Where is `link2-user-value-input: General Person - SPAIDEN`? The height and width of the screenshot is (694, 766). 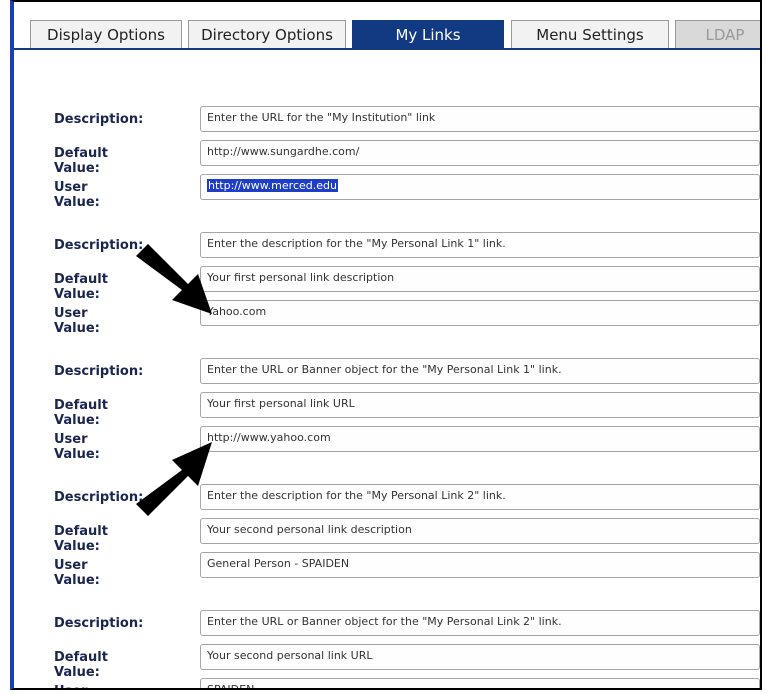
link2-user-value-input: General Person - SPAIDEN is located at coordinates (480, 565).